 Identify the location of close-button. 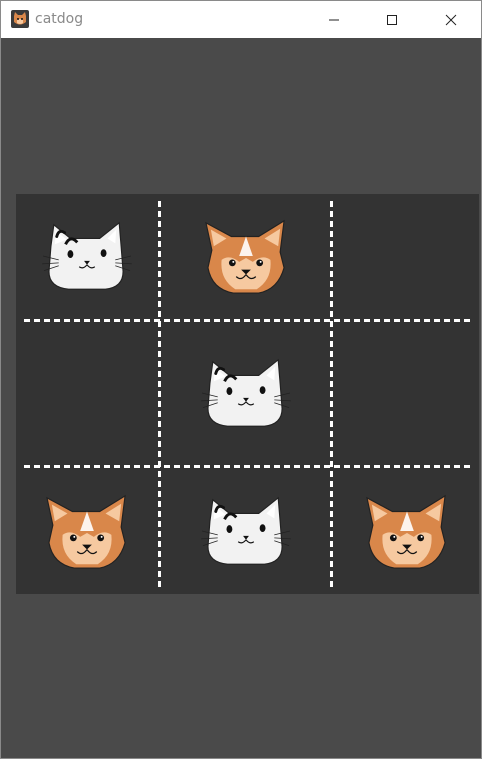
(451, 19).